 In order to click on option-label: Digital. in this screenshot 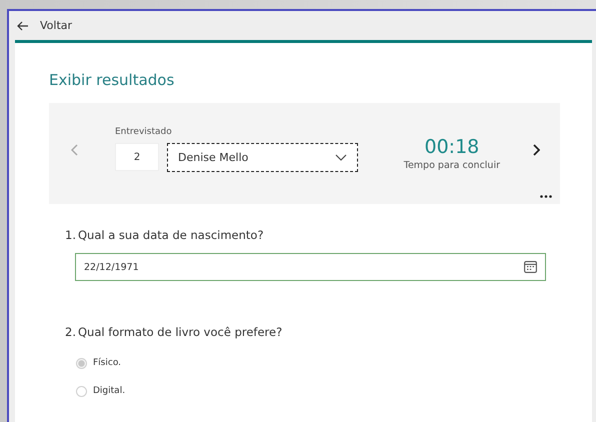, I will do `click(109, 391)`.